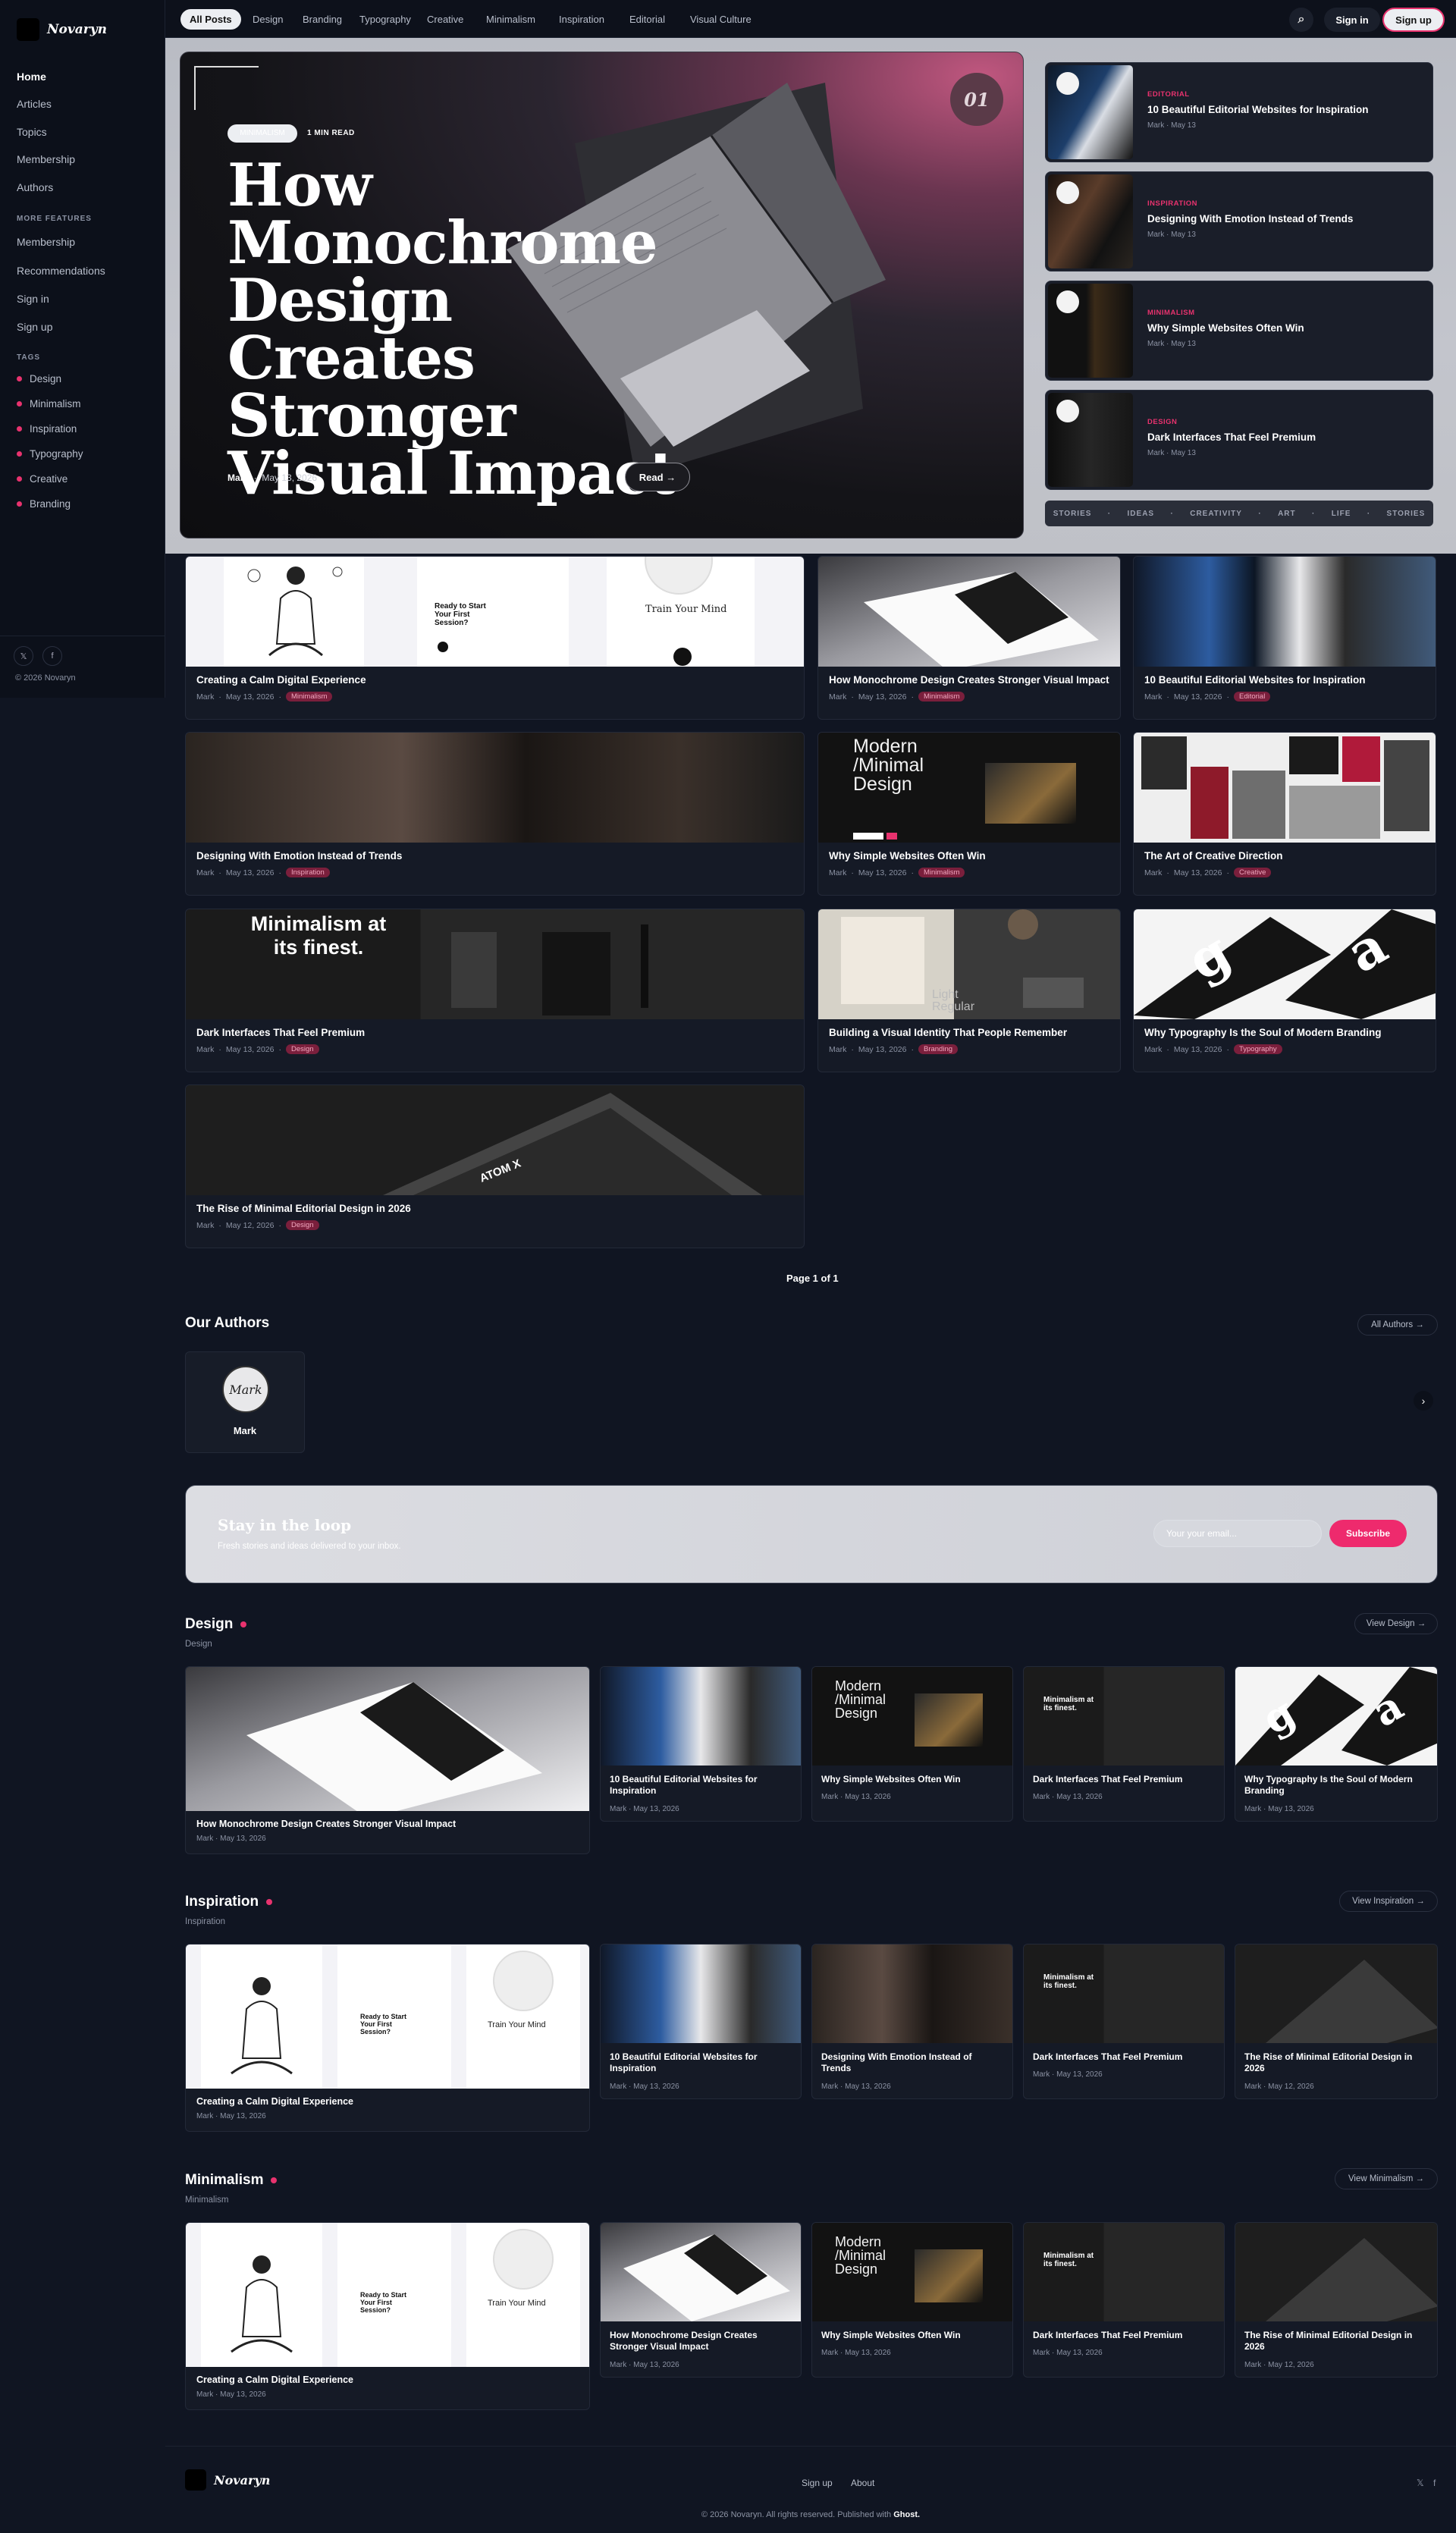  What do you see at coordinates (1171, 453) in the screenshot?
I see `featured-meta: Mark · May 13` at bounding box center [1171, 453].